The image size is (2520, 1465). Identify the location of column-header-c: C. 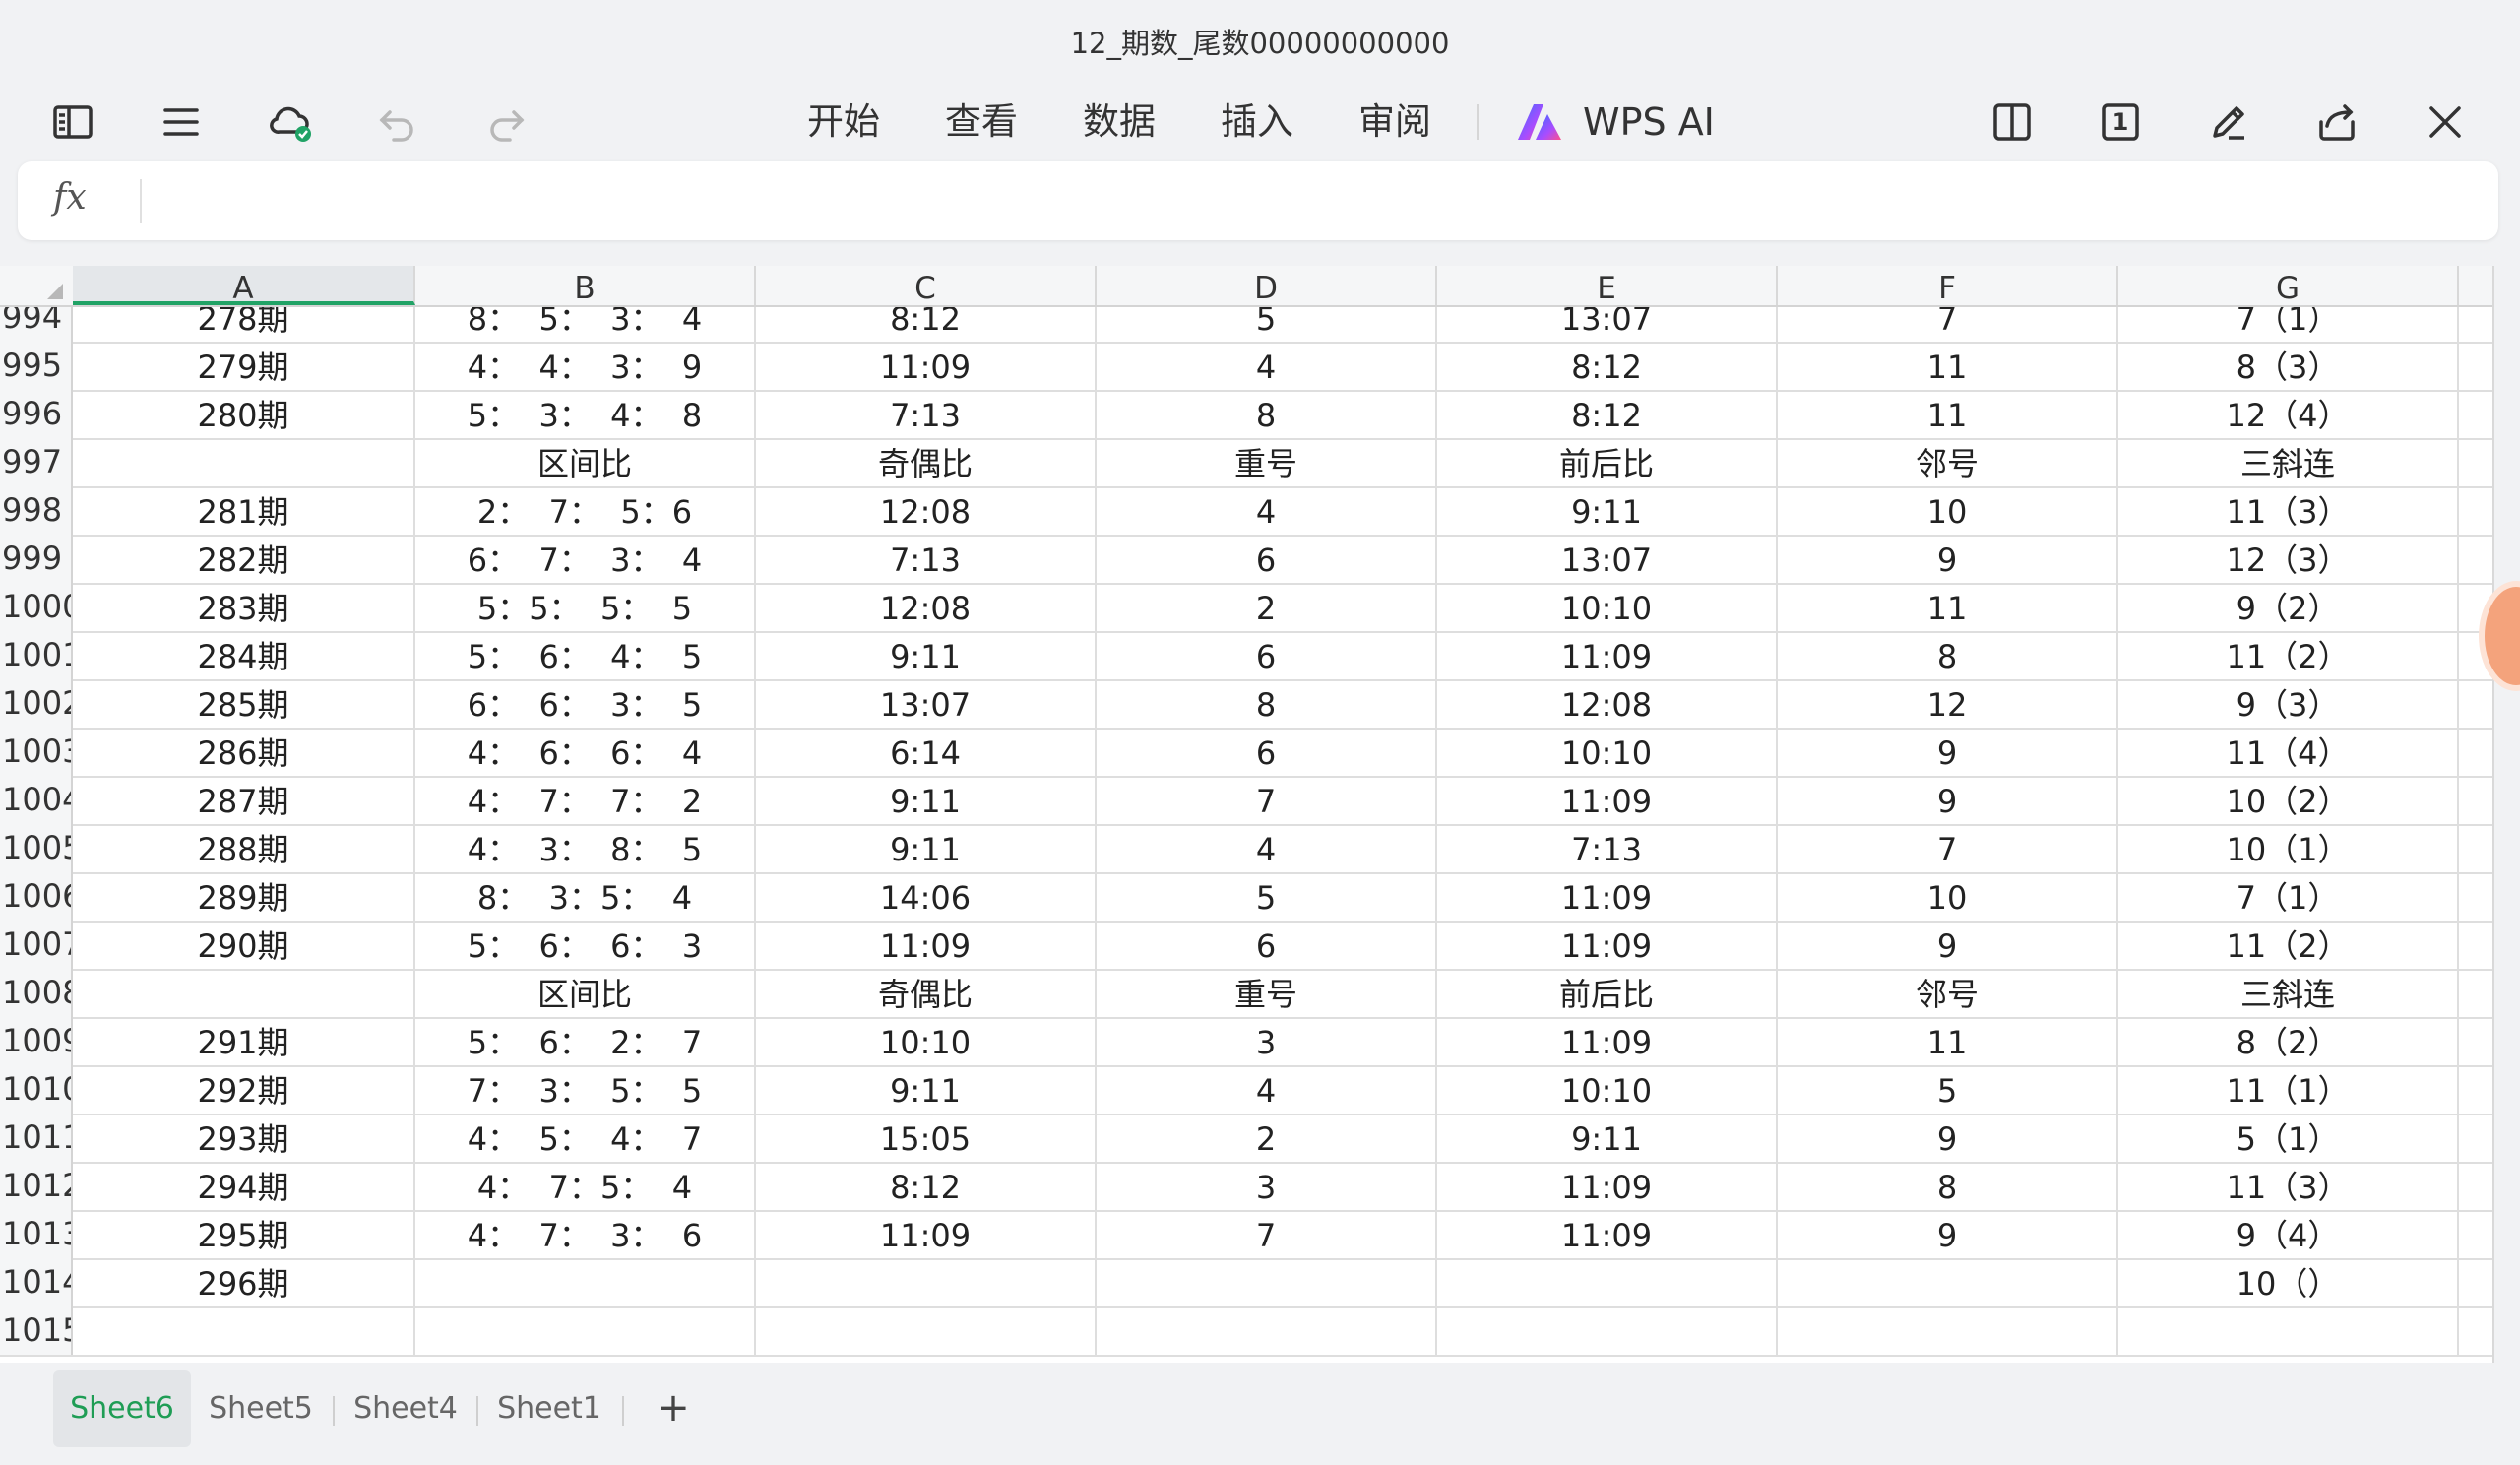
(926, 286).